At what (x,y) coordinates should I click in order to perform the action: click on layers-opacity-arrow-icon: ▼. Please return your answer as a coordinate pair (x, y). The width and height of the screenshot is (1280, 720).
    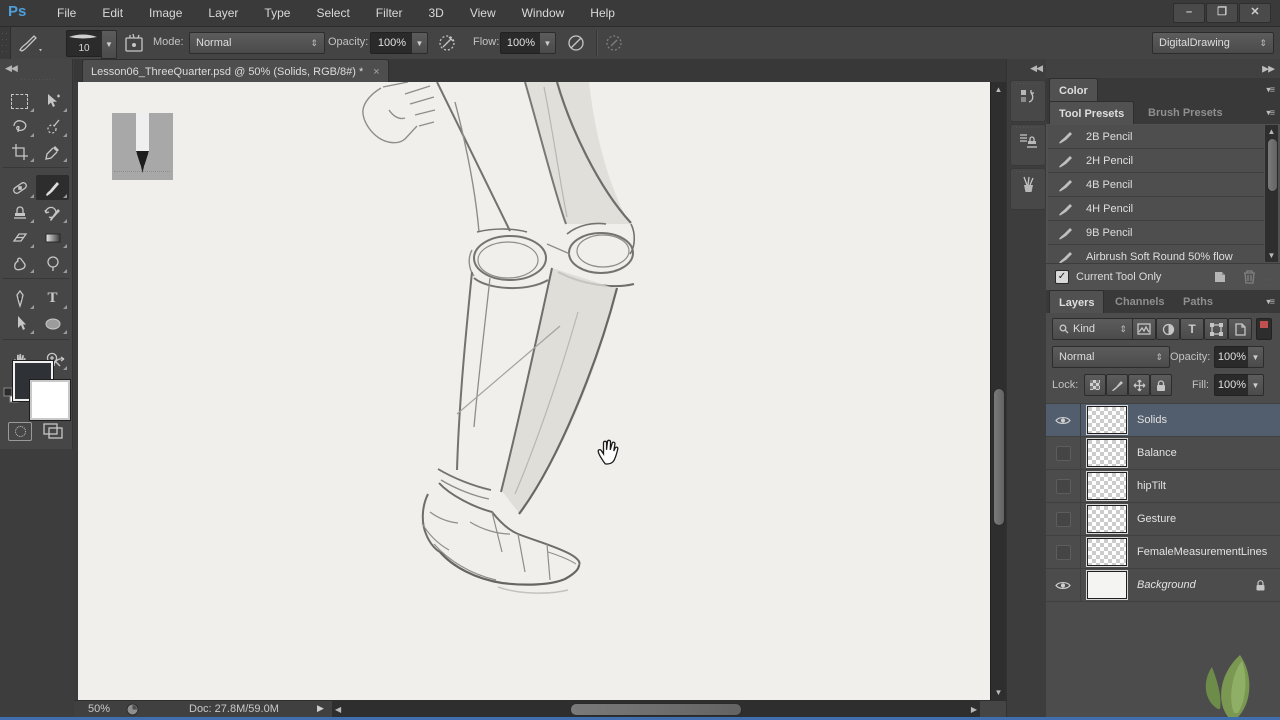
    Looking at the image, I should click on (1256, 357).